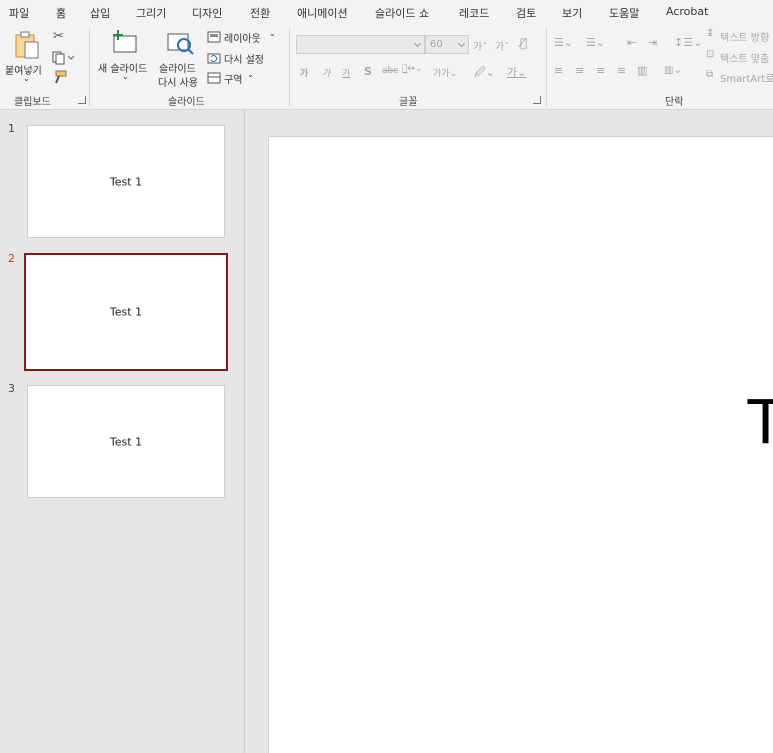 Image resolution: width=773 pixels, height=753 pixels. I want to click on tab-draw: 그리기, so click(151, 13).